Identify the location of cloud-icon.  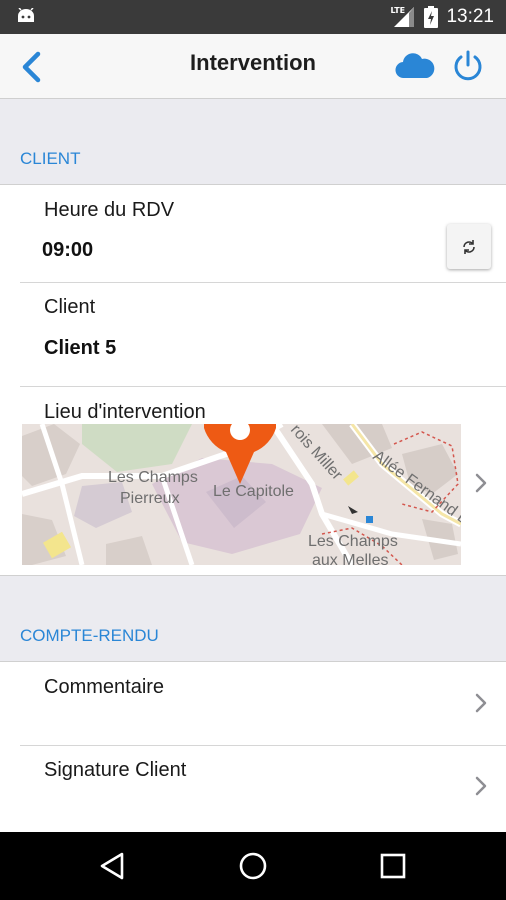
(415, 66).